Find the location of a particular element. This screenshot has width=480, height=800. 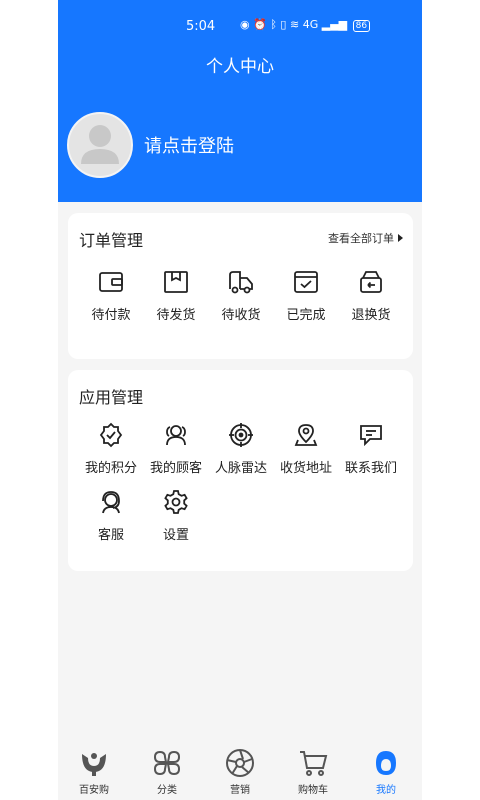

order-item-label: 已完成 is located at coordinates (306, 315).